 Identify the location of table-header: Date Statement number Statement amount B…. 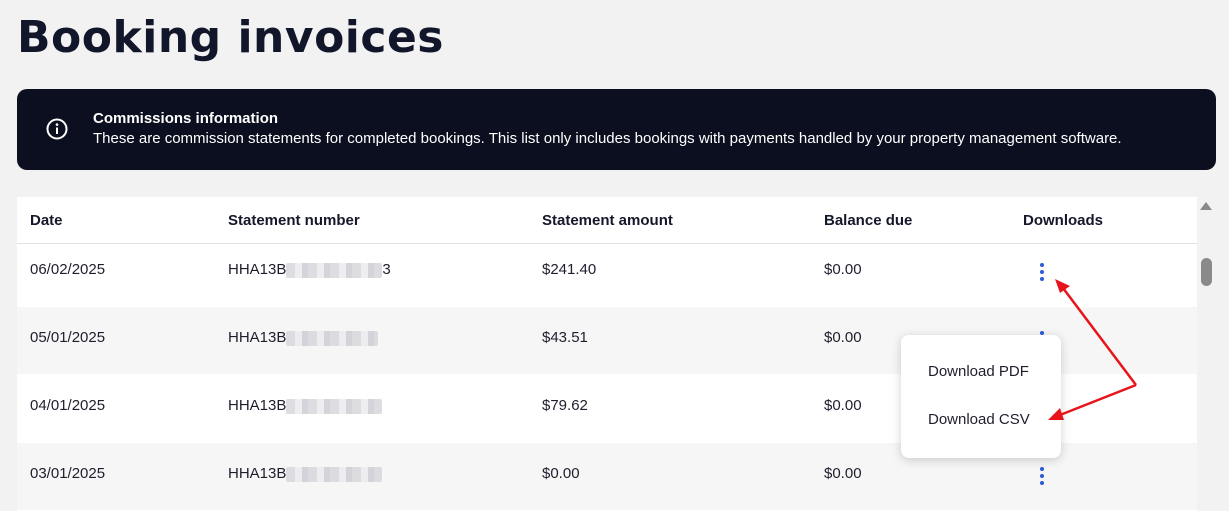
(607, 220).